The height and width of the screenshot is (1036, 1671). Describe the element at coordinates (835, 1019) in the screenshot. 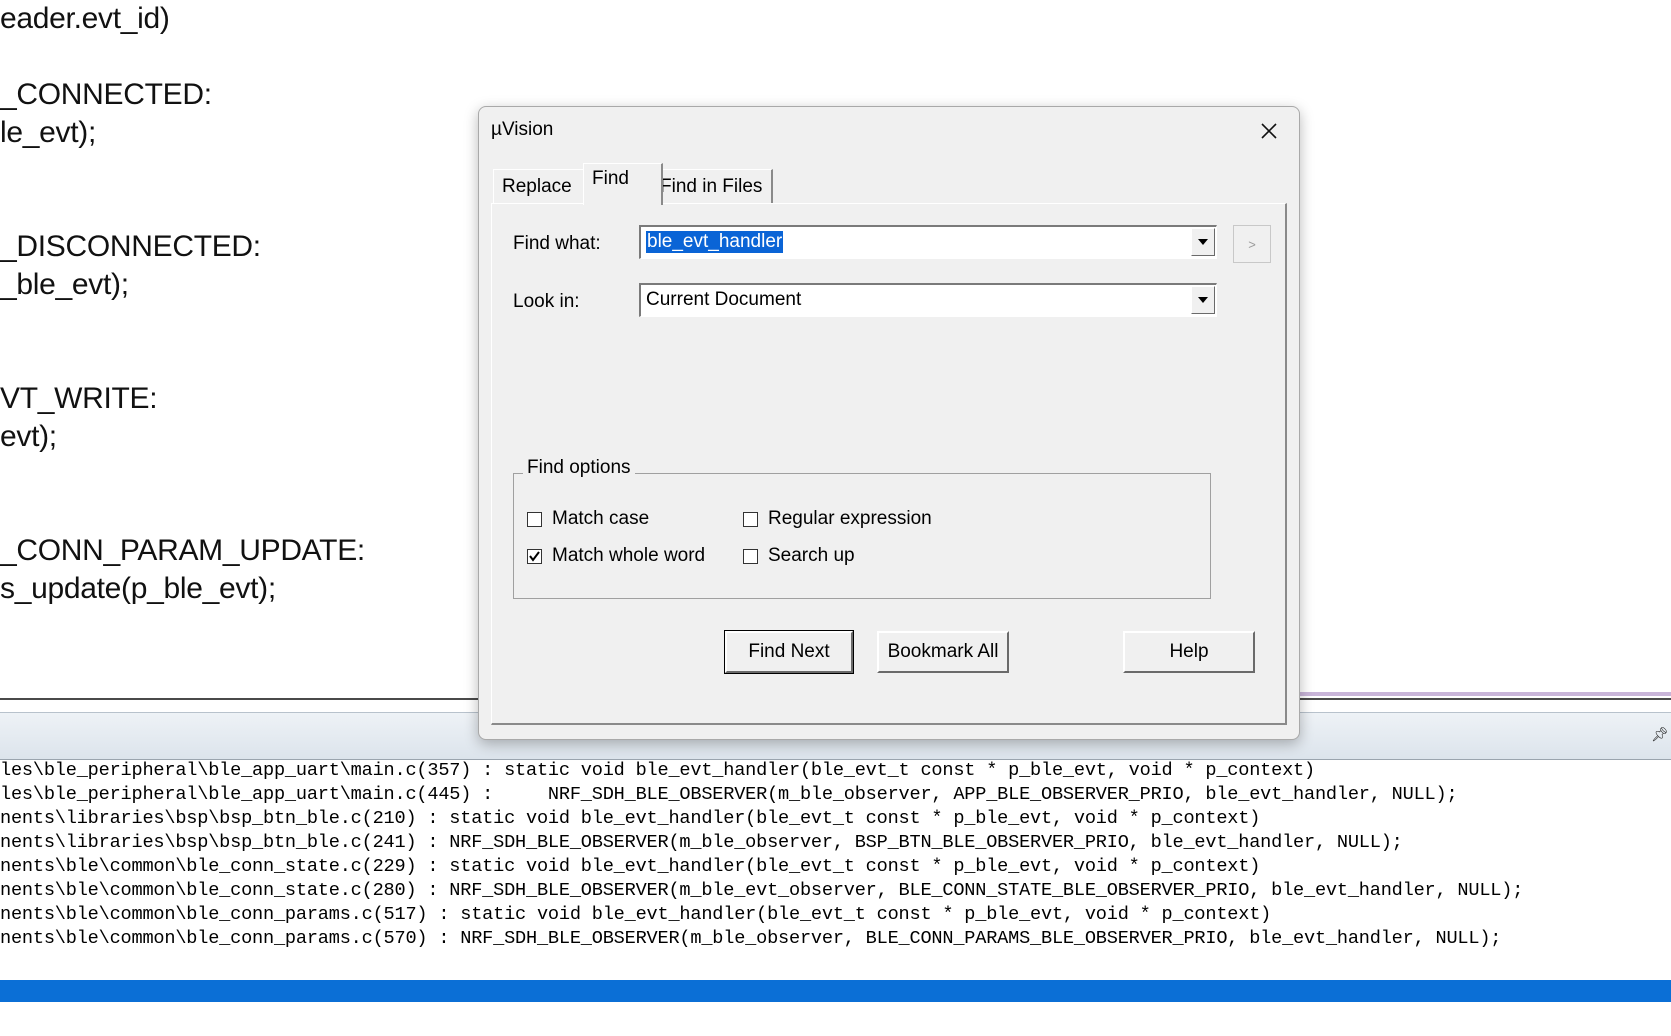

I see `empty-area` at that location.